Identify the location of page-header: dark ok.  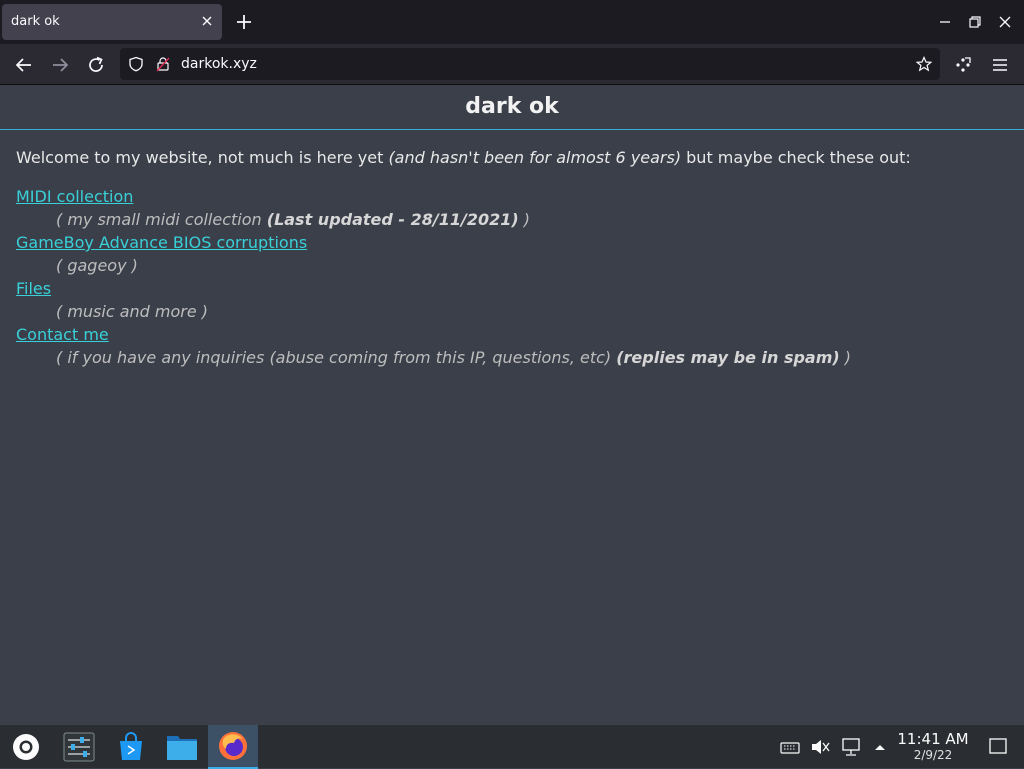
(512, 108).